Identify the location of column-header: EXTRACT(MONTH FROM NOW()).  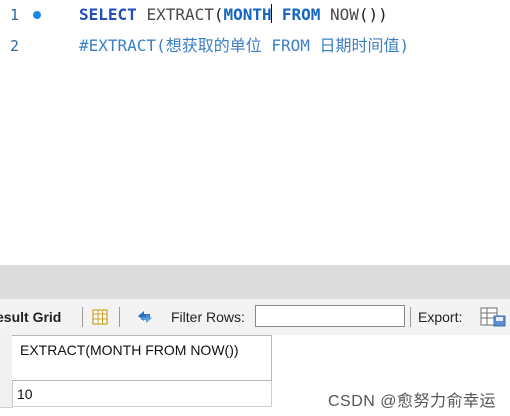
(142, 358).